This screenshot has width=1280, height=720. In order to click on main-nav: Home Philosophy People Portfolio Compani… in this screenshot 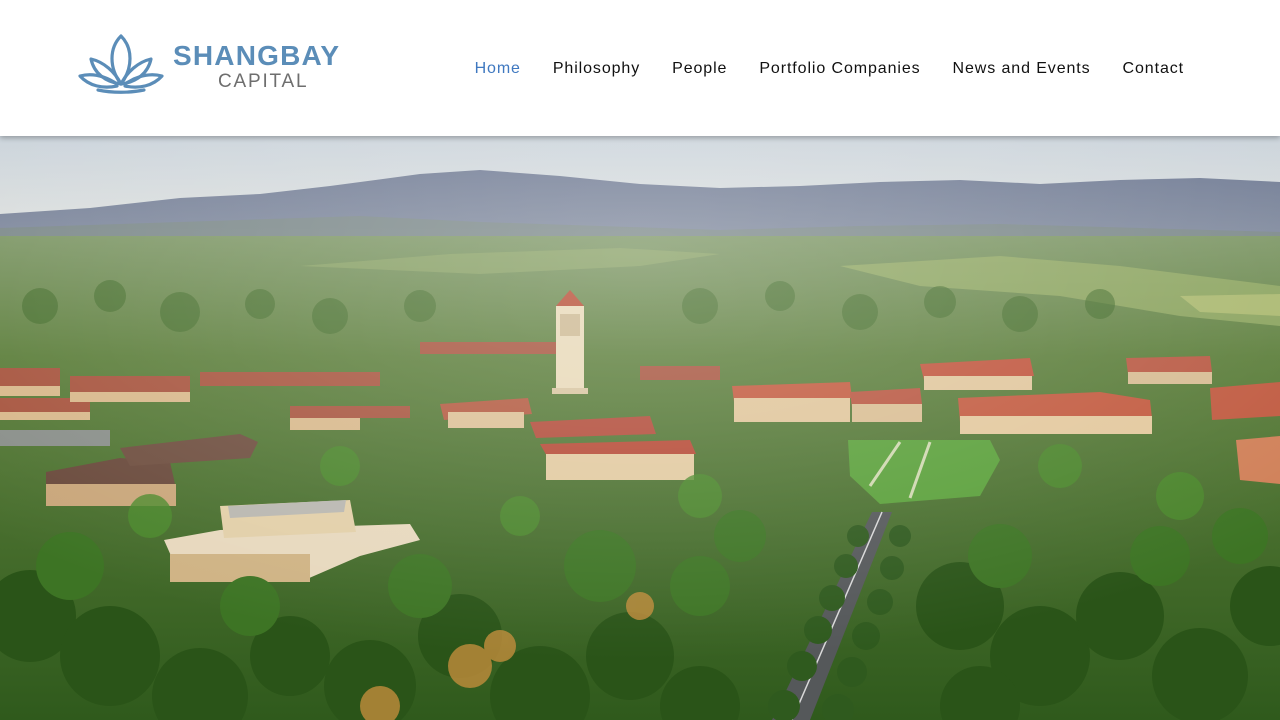, I will do `click(829, 69)`.